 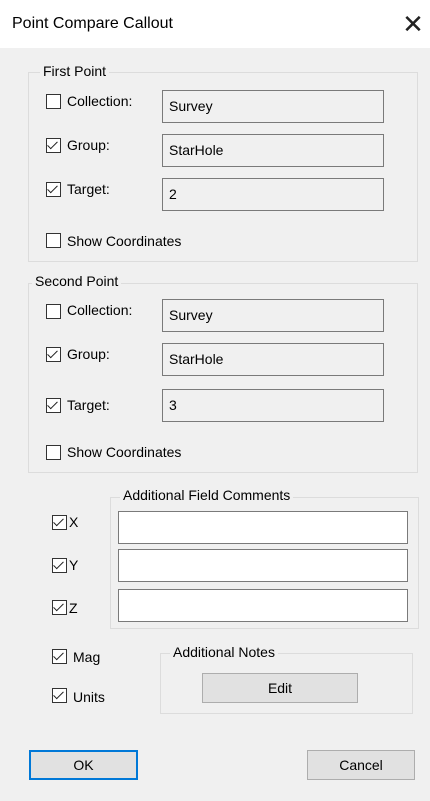 I want to click on second-group-checkbox, so click(x=53, y=354).